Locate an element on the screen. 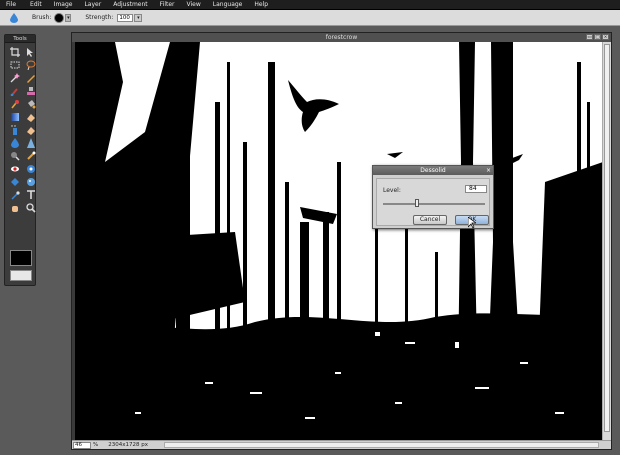  tool-button-zoom is located at coordinates (30, 208).